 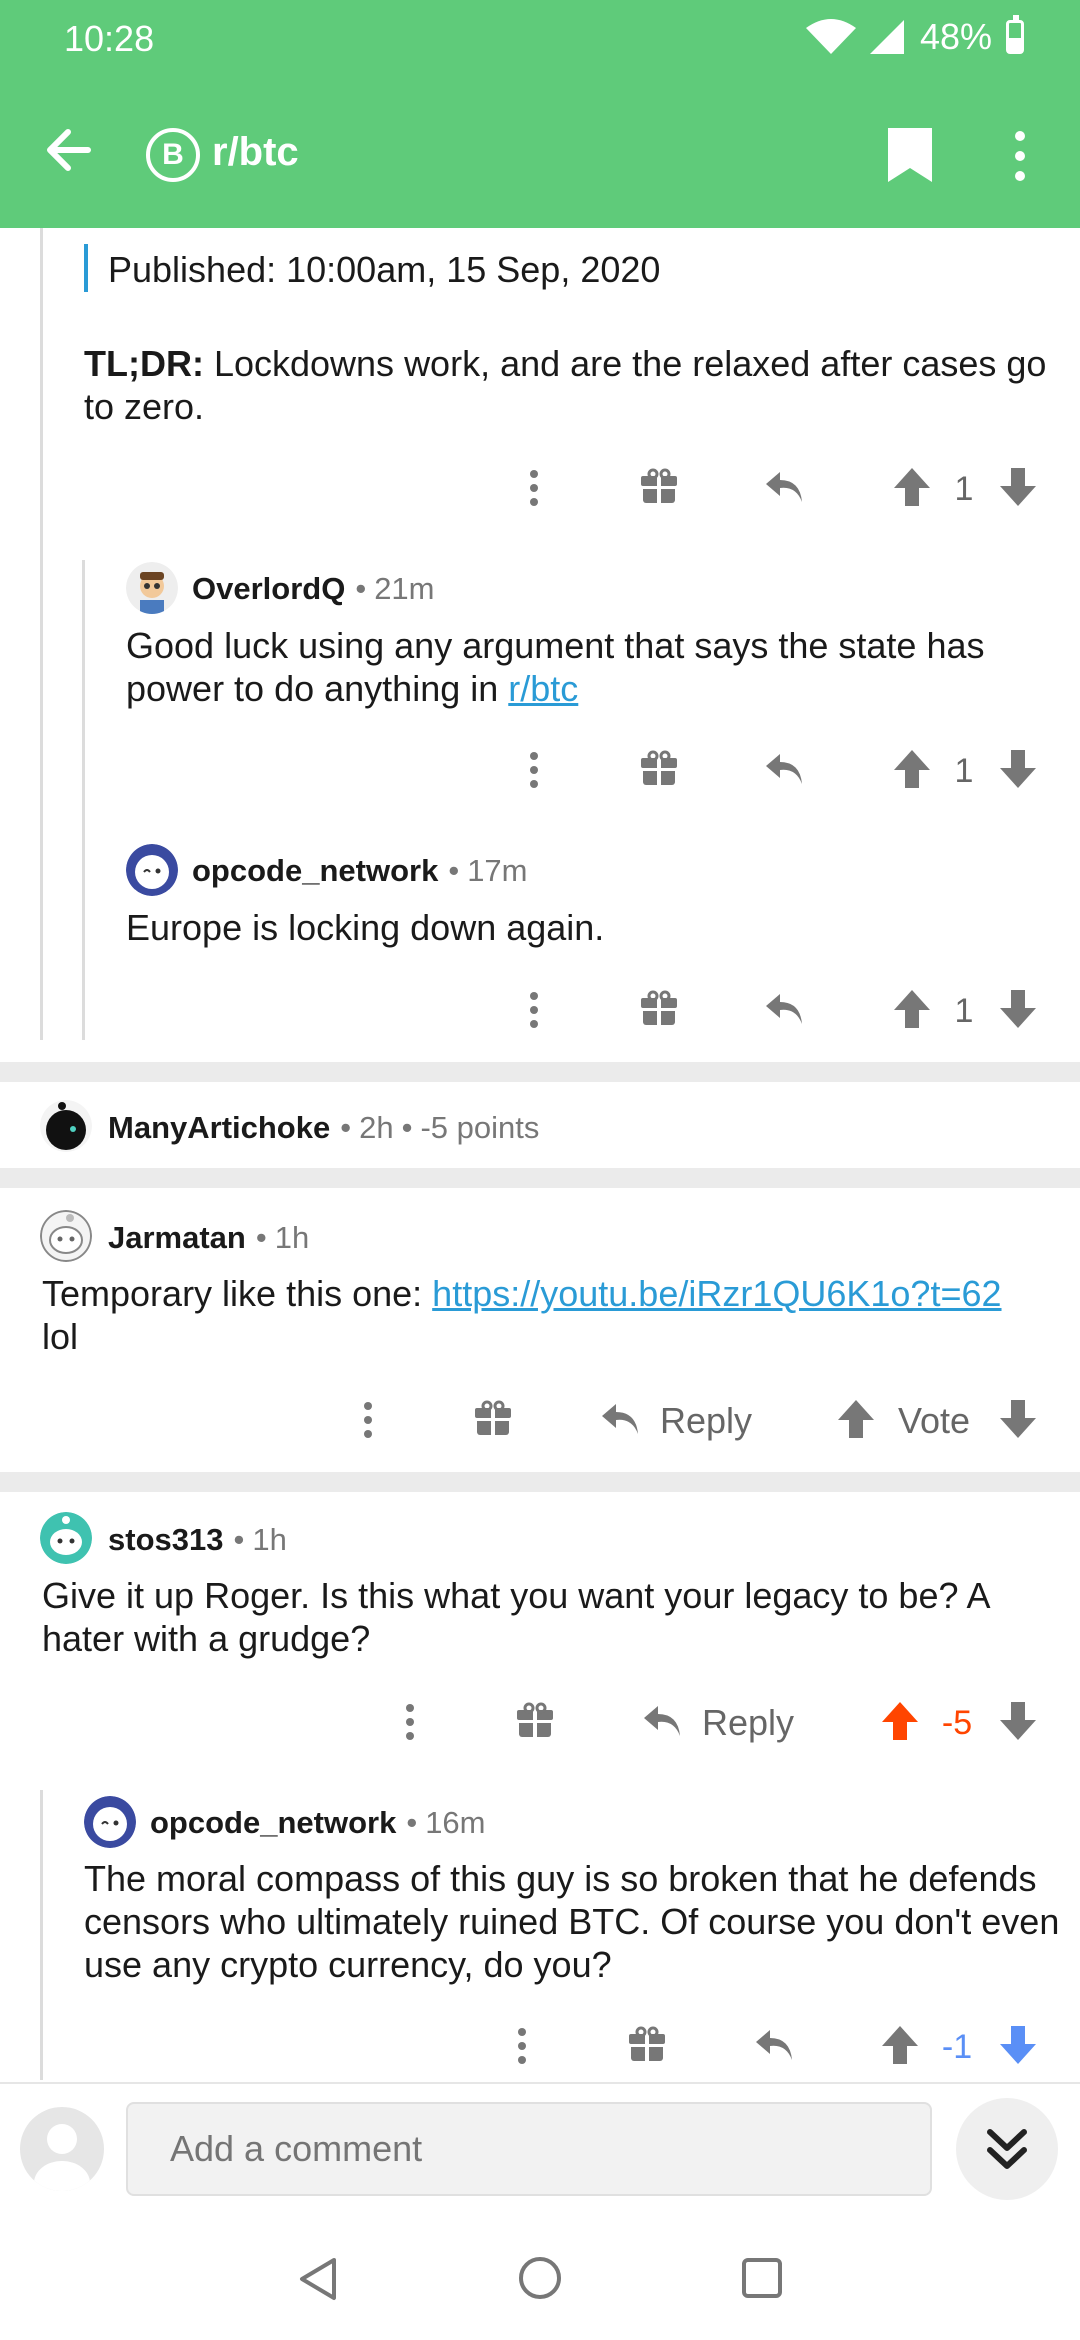 What do you see at coordinates (910, 155) in the screenshot?
I see `bookmark-icon` at bounding box center [910, 155].